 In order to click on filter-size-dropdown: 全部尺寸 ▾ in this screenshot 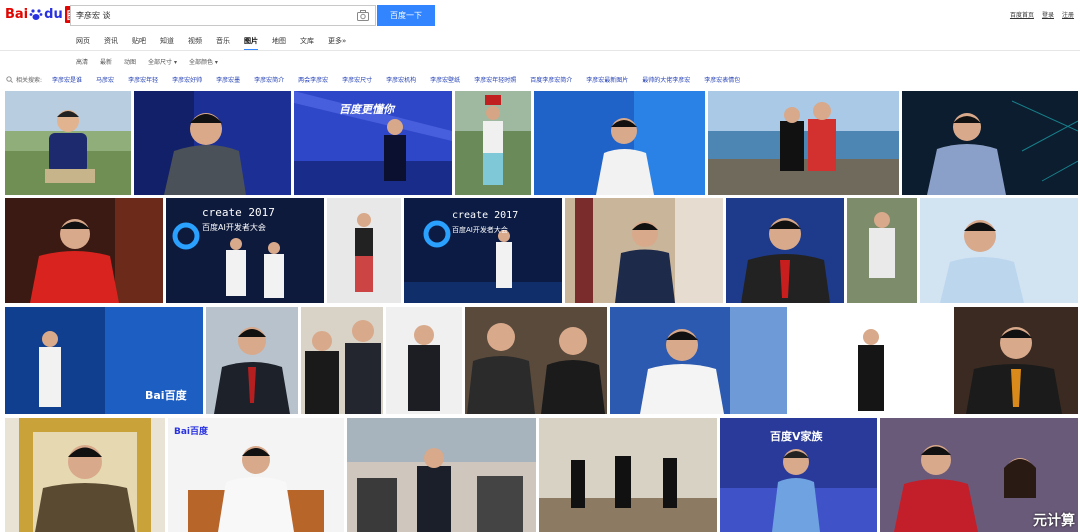, I will do `click(162, 61)`.